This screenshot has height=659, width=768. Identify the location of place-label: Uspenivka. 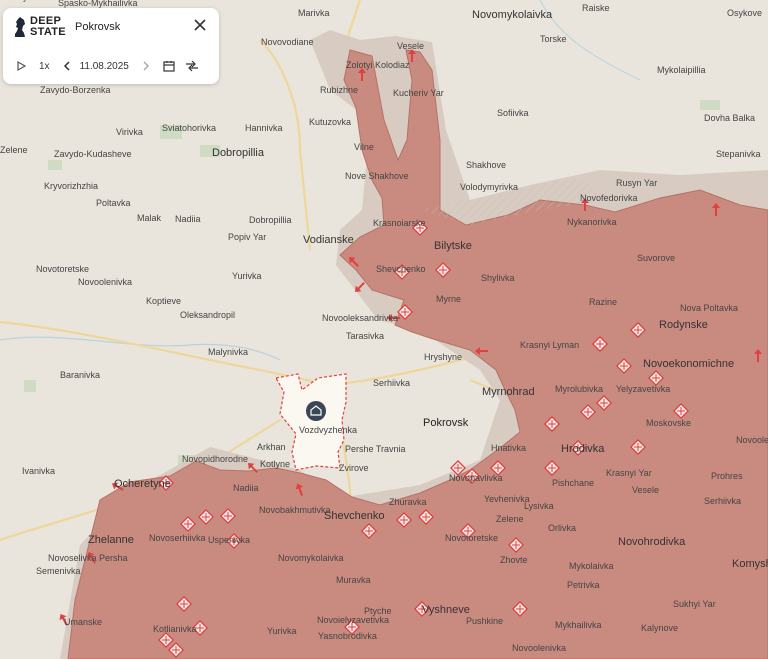
(229, 540).